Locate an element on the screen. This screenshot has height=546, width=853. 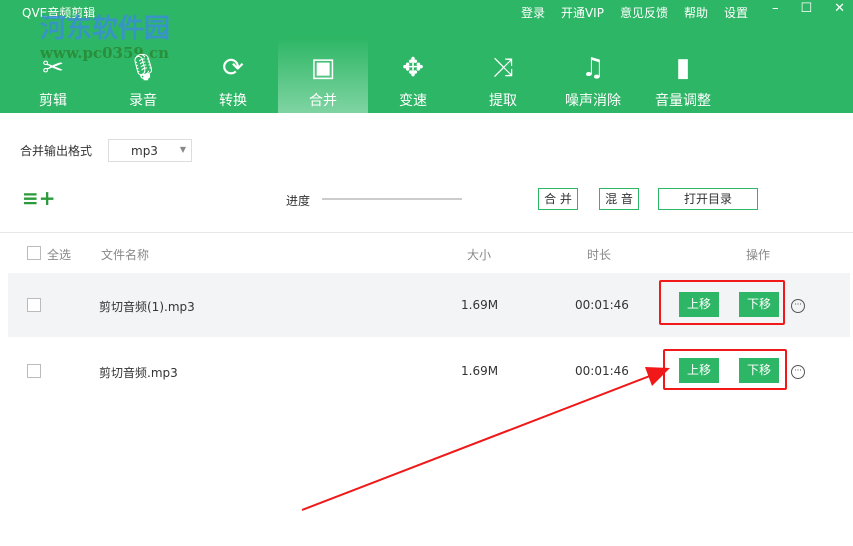
annotation-arrow is located at coordinates (485, 439).